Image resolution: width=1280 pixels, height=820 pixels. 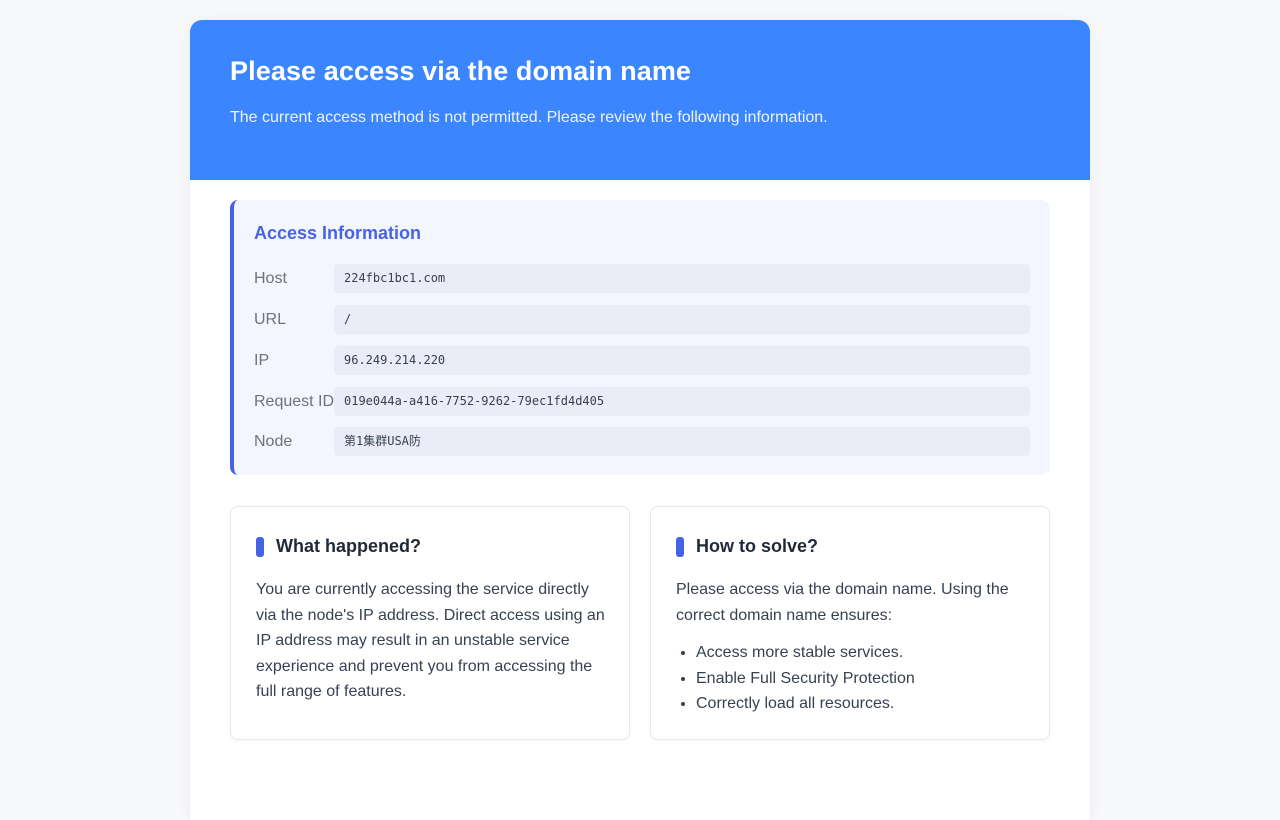 I want to click on ip-value: 96.249.214.220, so click(x=682, y=360).